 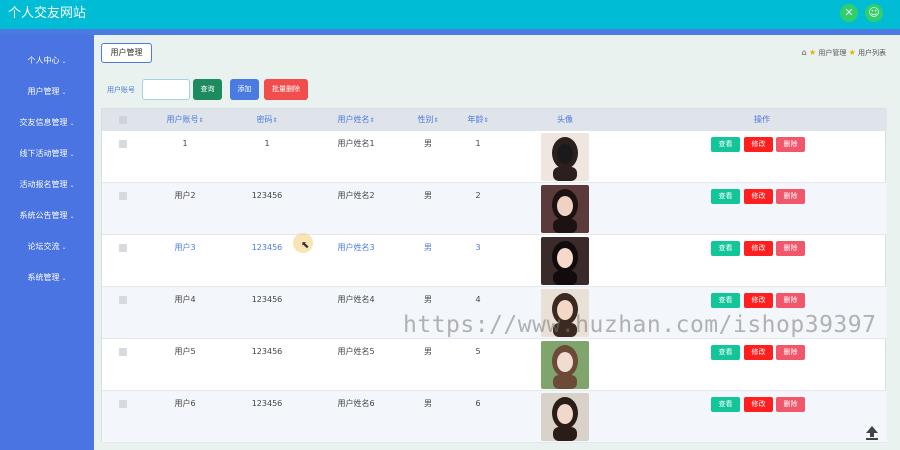 I want to click on cell-name: 用户姓名3, so click(x=356, y=247).